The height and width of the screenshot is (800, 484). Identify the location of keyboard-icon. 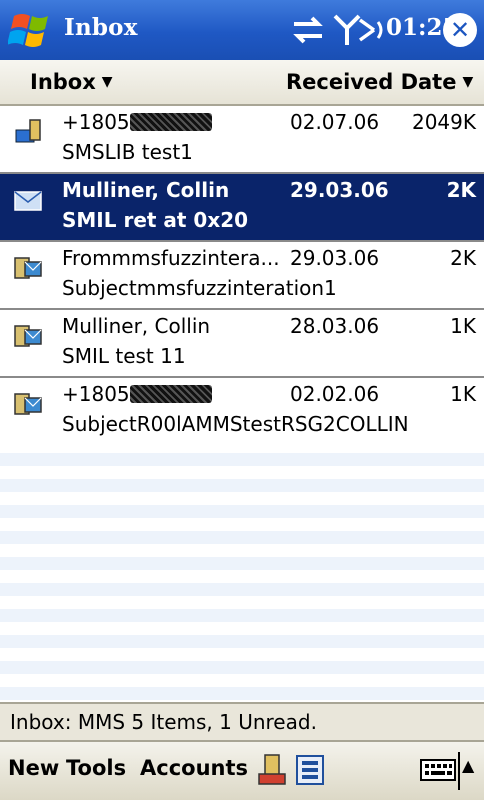
(438, 770).